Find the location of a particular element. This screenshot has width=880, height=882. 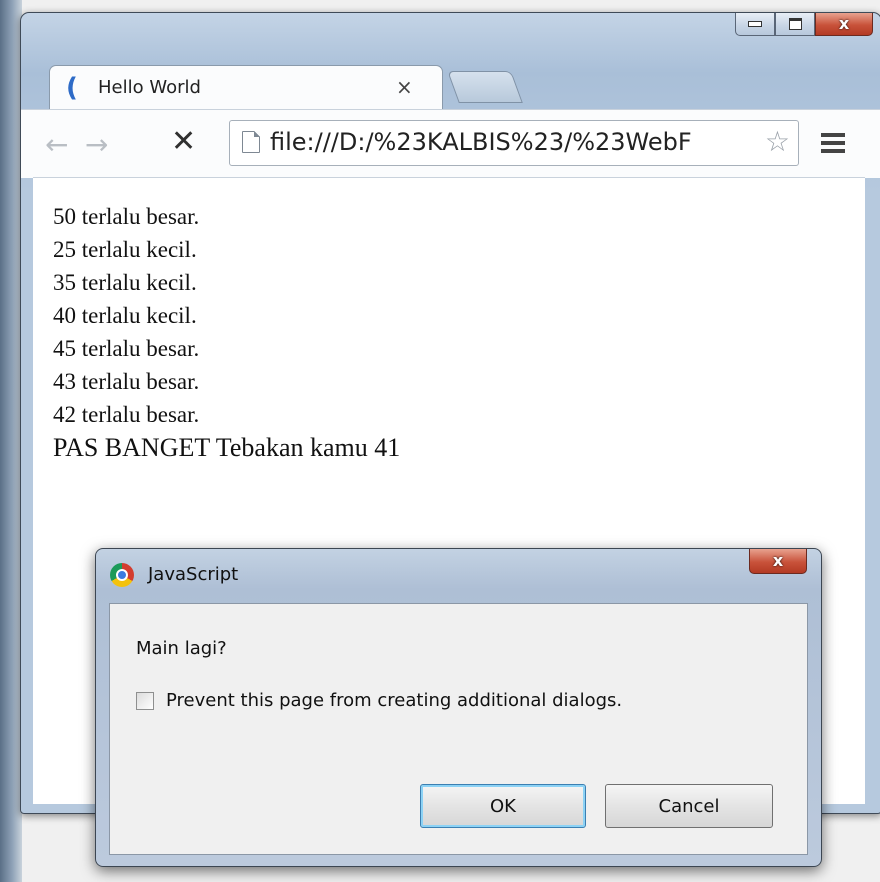

output-line: 45 terlalu besar. is located at coordinates (126, 348).